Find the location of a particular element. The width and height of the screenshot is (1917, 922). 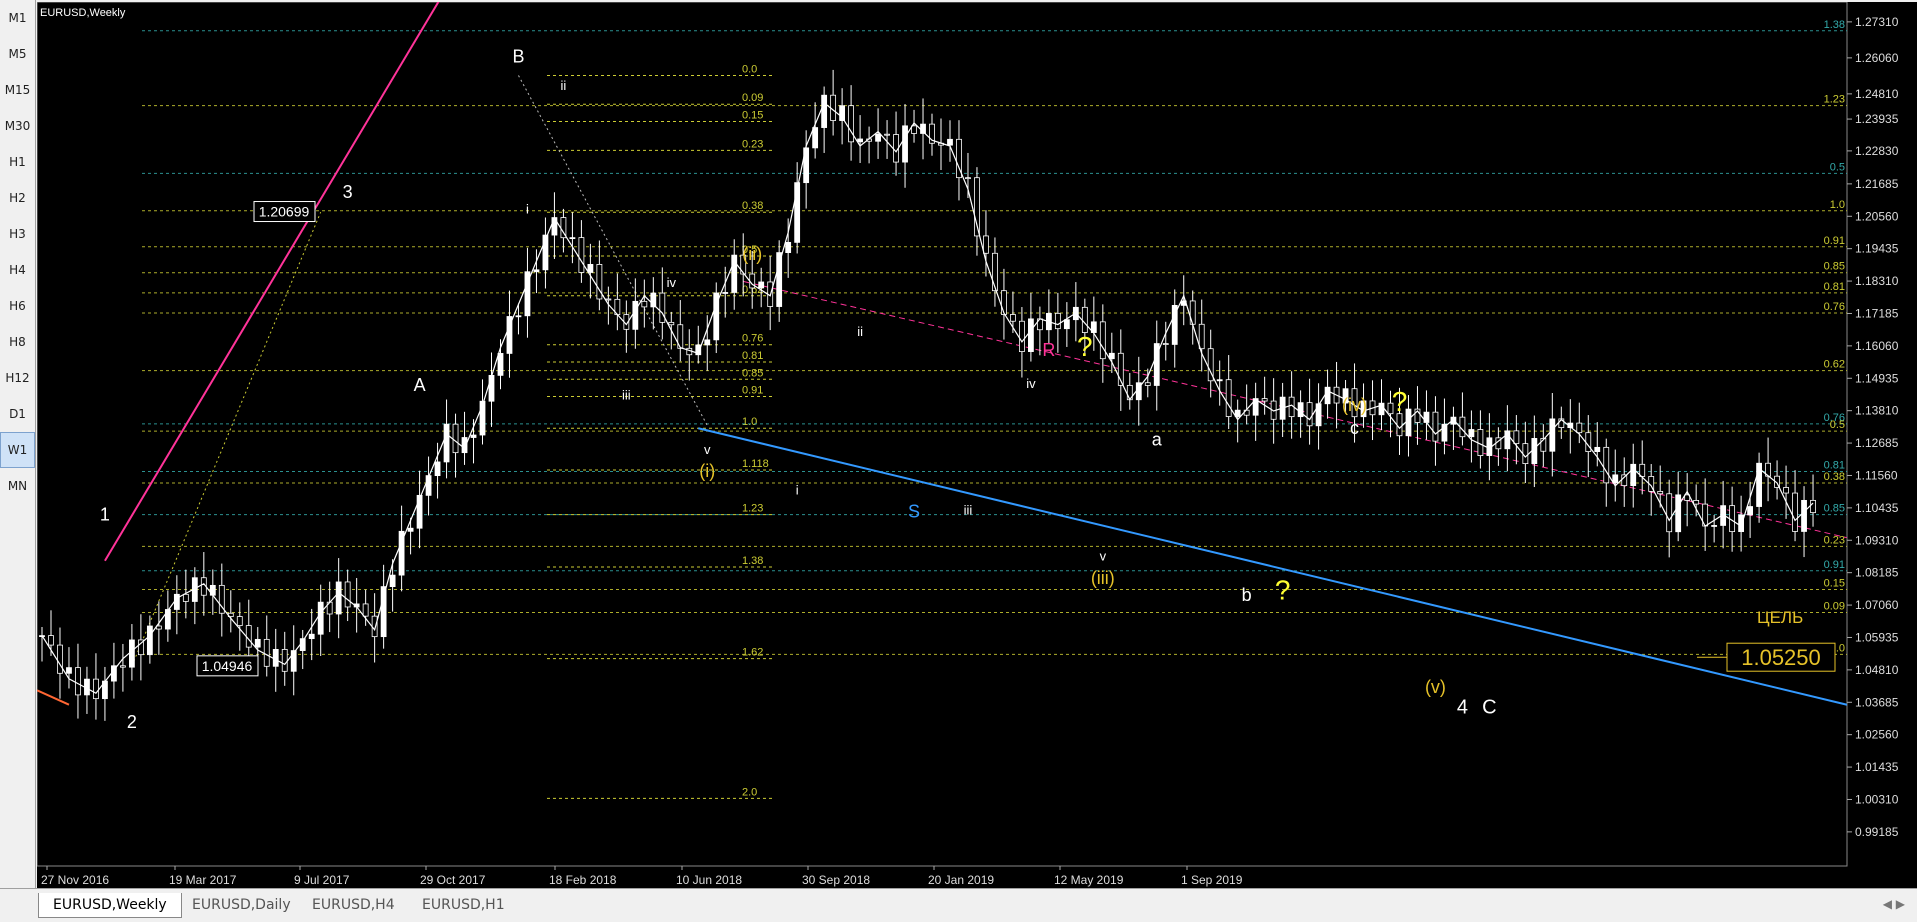

fib-label-left: 0.76 is located at coordinates (752, 339).